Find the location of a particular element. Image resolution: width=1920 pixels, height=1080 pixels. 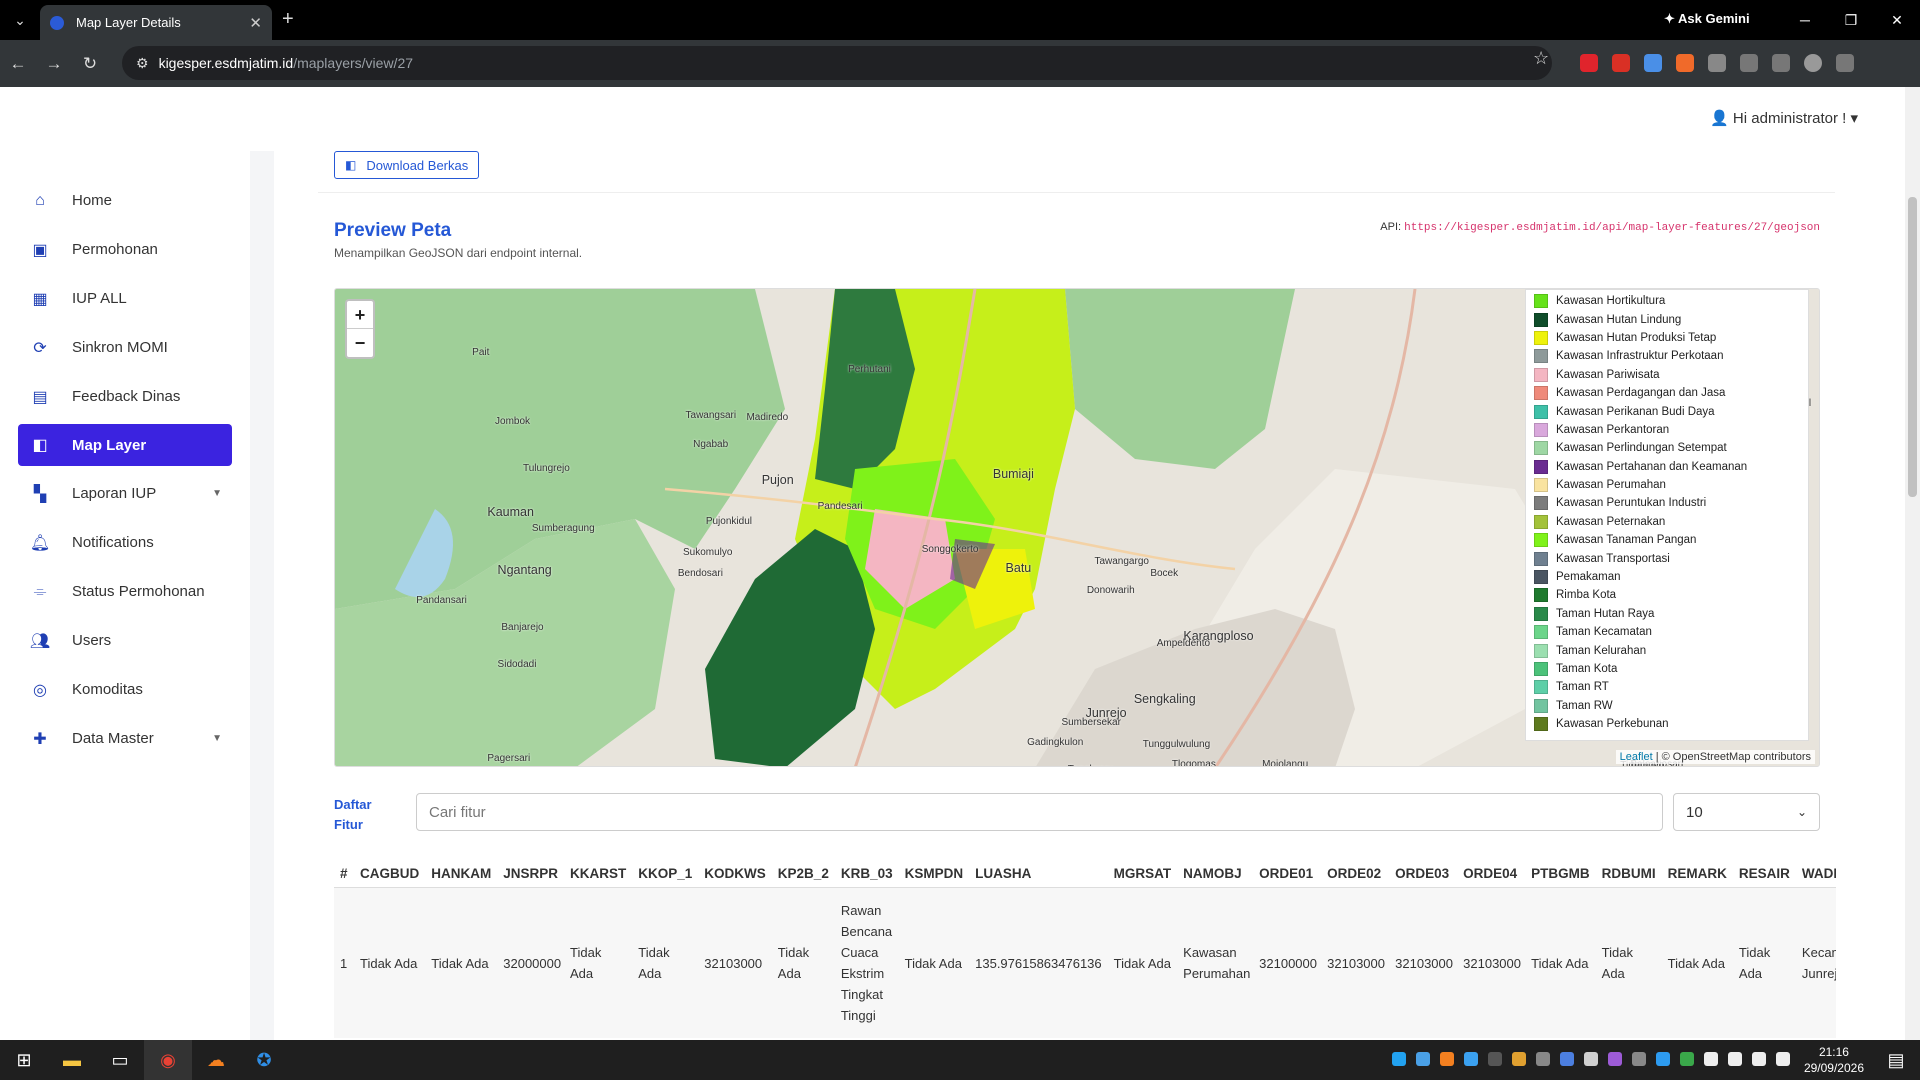

sidebar-item-permohonan: ▣ Permohonan is located at coordinates (125, 249).